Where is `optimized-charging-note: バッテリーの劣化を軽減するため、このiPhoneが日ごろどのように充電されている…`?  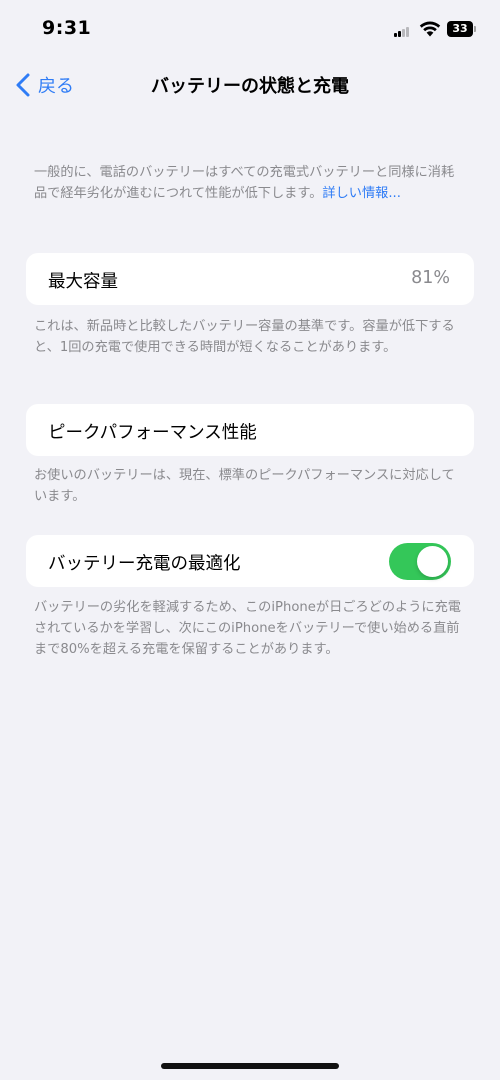
optimized-charging-note: バッテリーの劣化を軽減するため、このiPhoneが日ごろどのように充電されている… is located at coordinates (247, 628).